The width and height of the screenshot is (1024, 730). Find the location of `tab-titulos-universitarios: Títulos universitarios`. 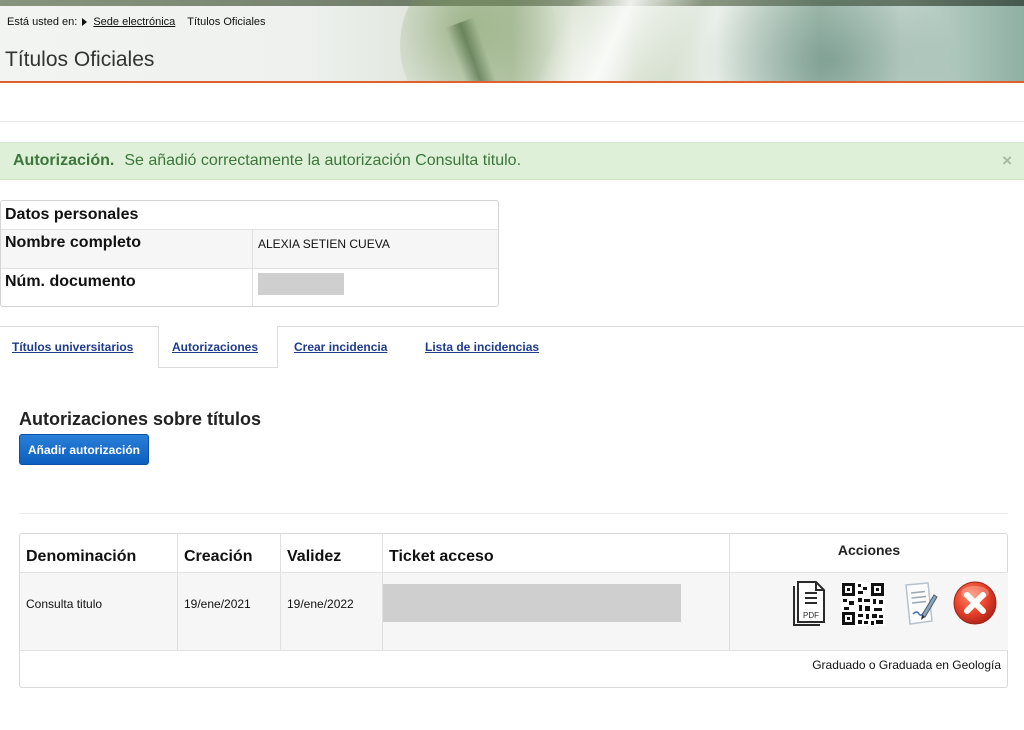

tab-titulos-universitarios: Títulos universitarios is located at coordinates (72, 347).